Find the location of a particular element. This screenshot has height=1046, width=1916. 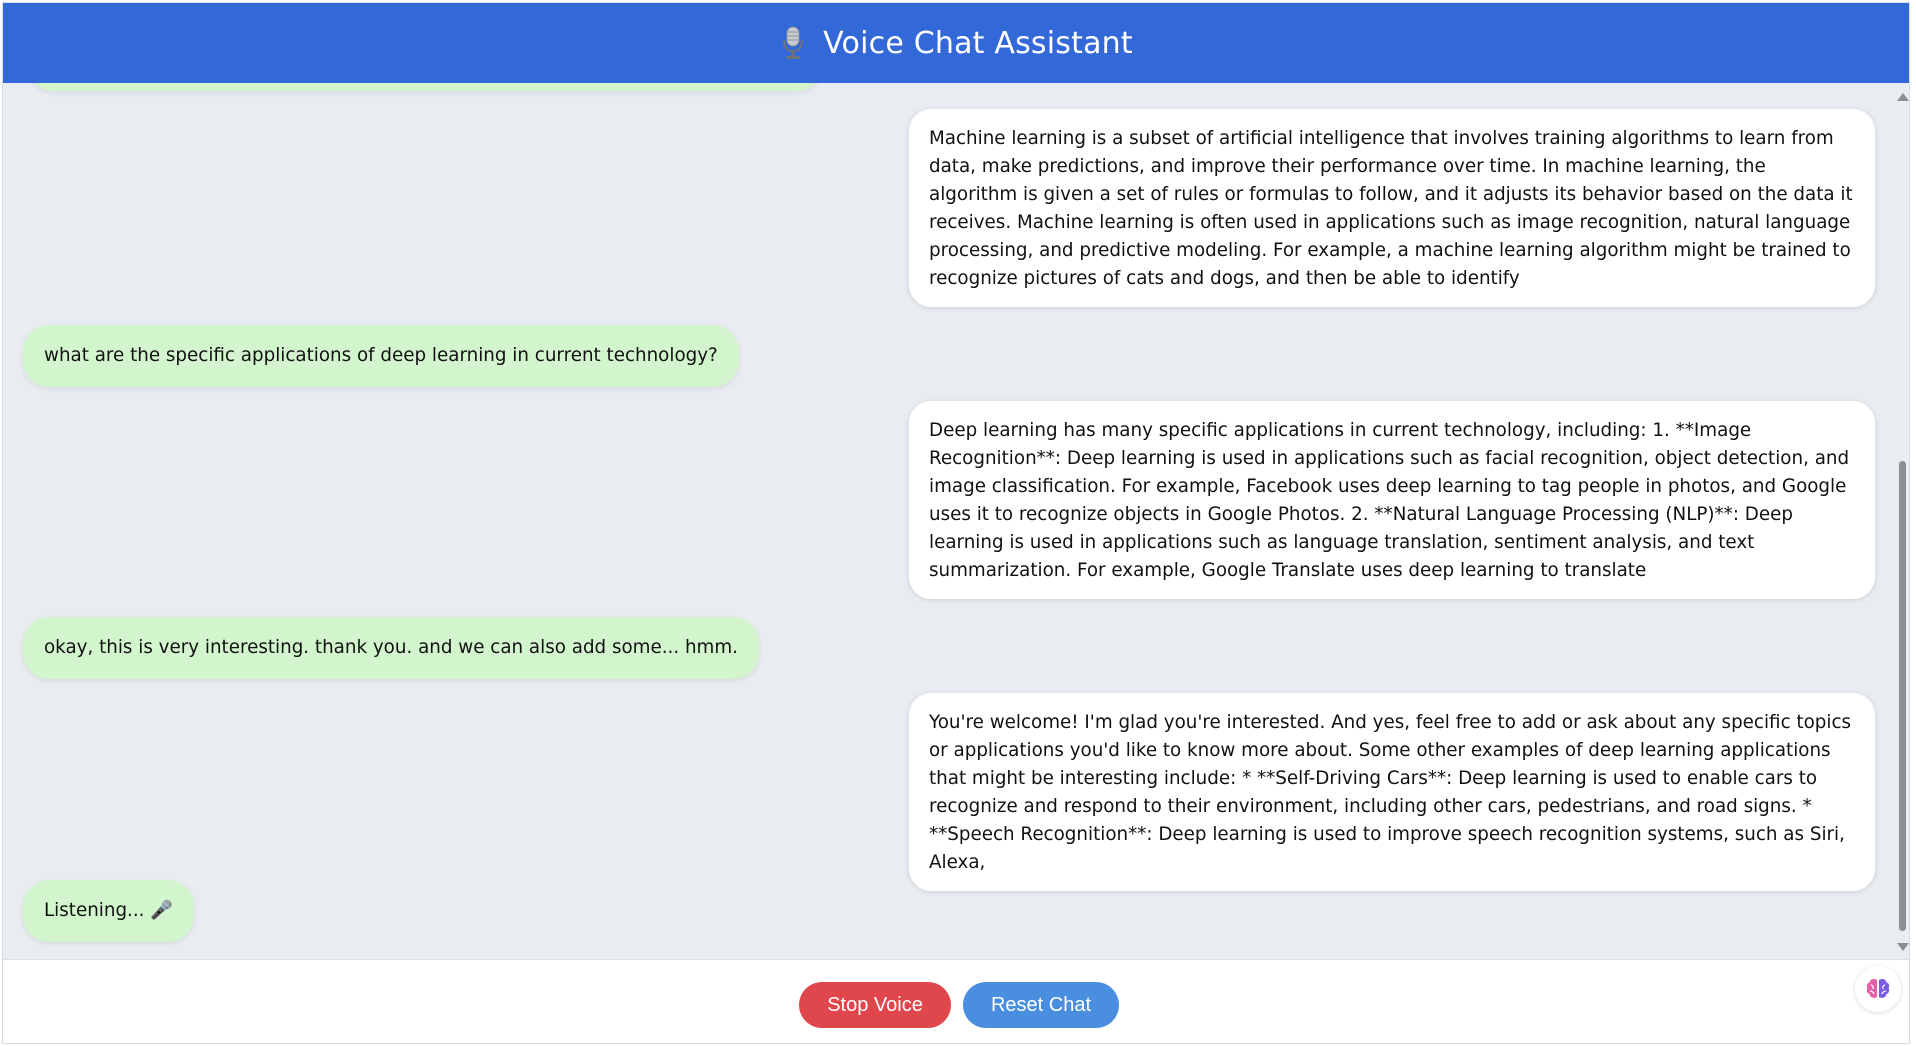

previous-message-bubble is located at coordinates (425, 87).